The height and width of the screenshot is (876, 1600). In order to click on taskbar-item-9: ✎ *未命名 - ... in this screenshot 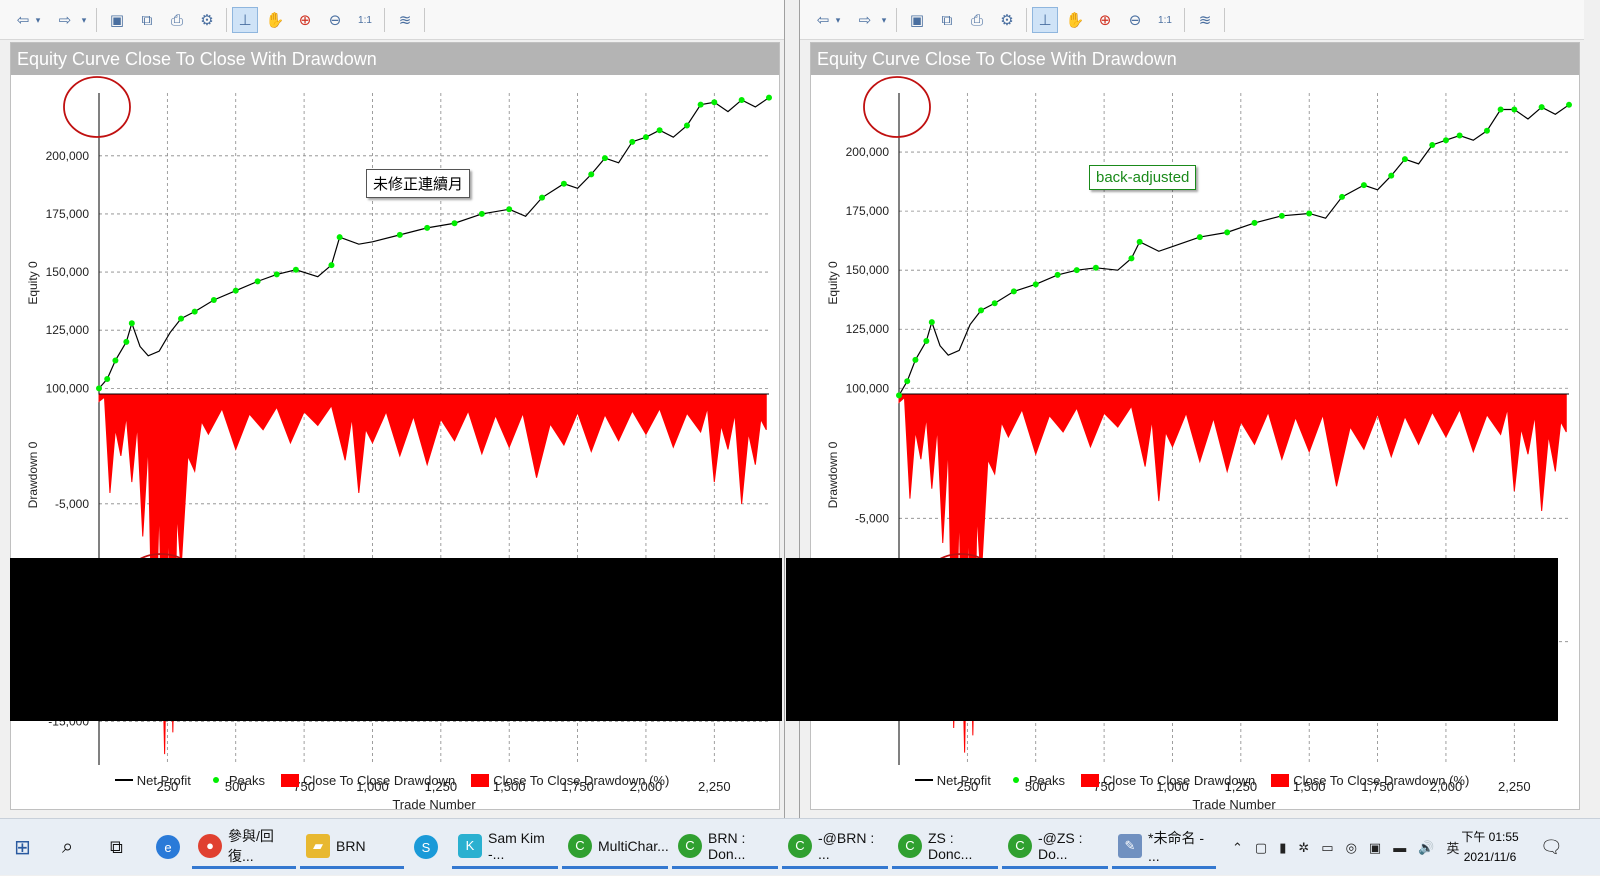, I will do `click(1164, 847)`.